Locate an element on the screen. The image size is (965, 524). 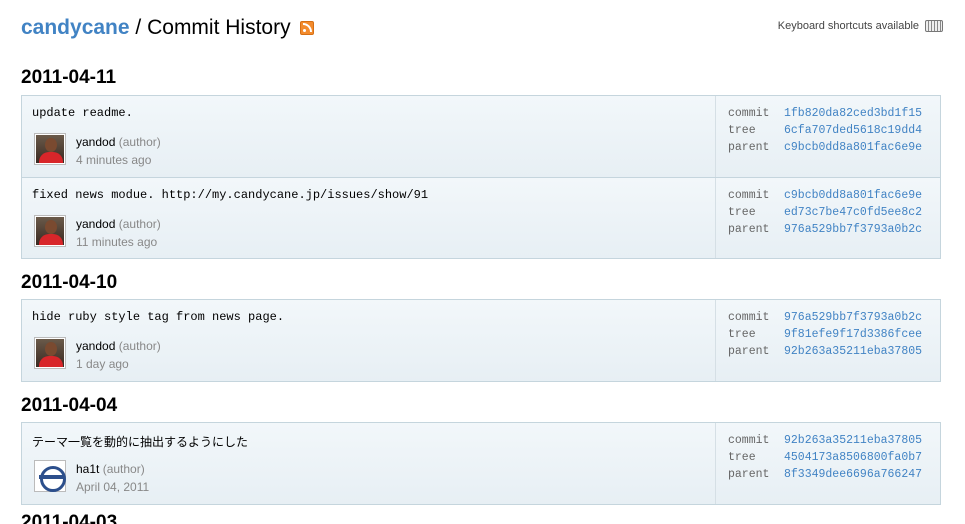
keyboard-shortcuts: Keyboard shortcuts available is located at coordinates (860, 26).